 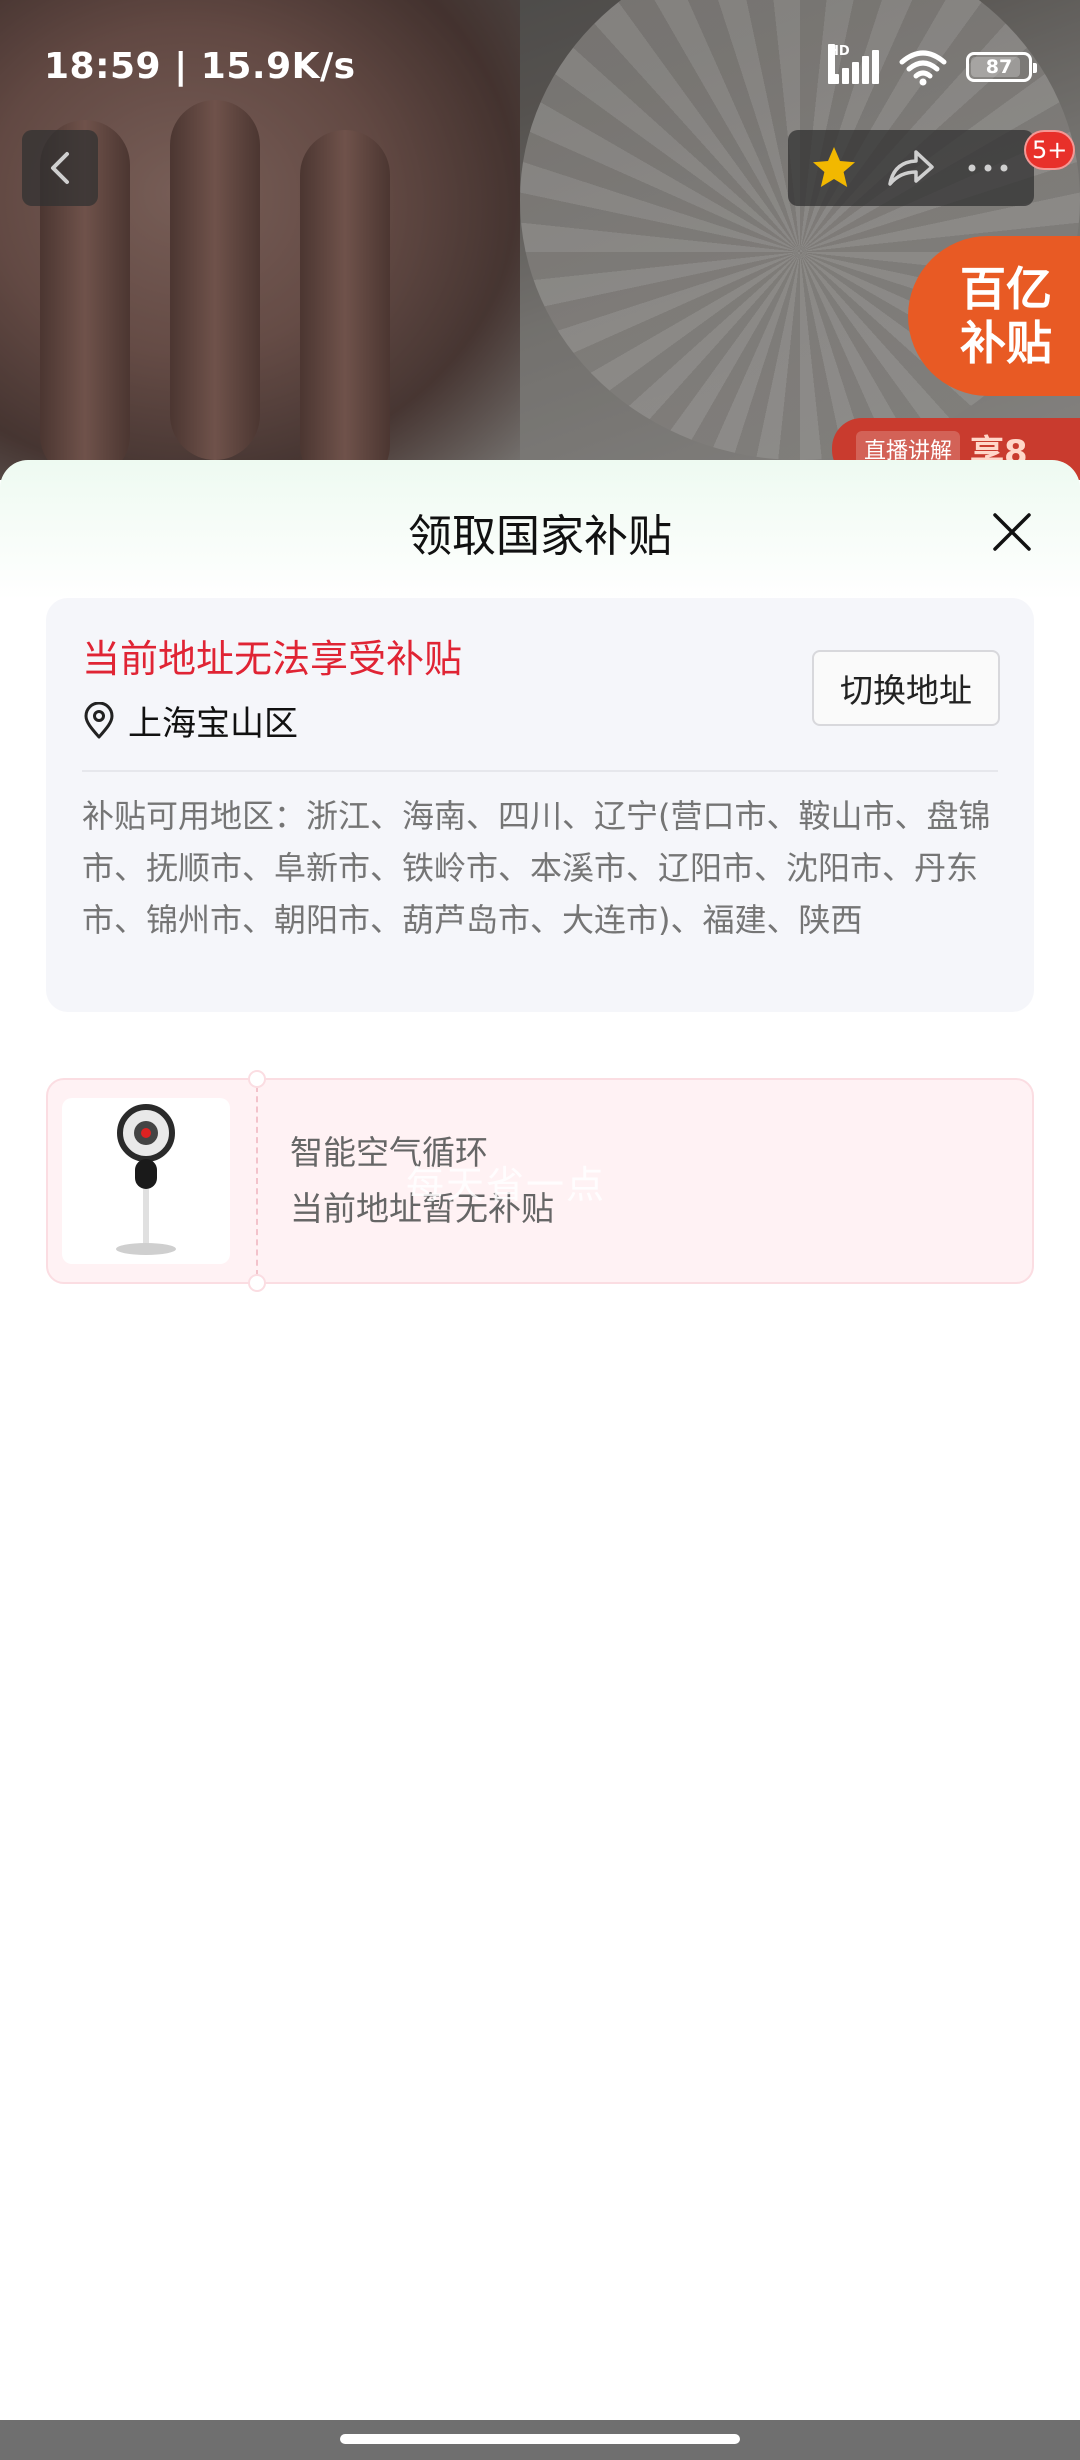 What do you see at coordinates (506, 1185) in the screenshot?
I see `watermark-text: 每天省一点` at bounding box center [506, 1185].